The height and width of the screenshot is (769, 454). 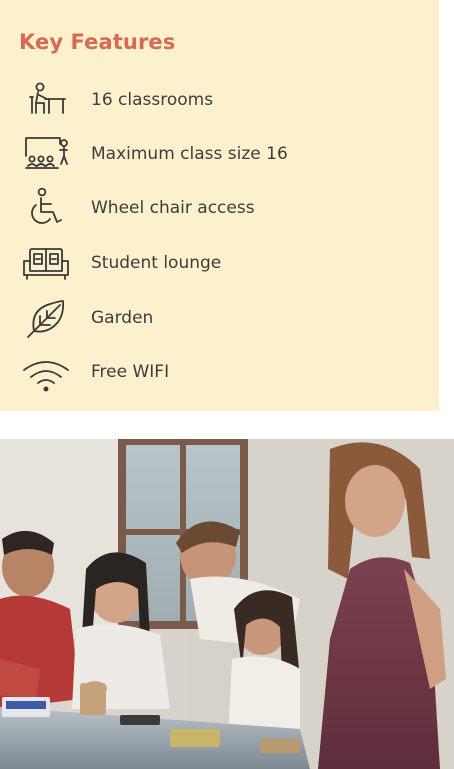 I want to click on feature-item-student-lounge: Student lounge, so click(x=219, y=263).